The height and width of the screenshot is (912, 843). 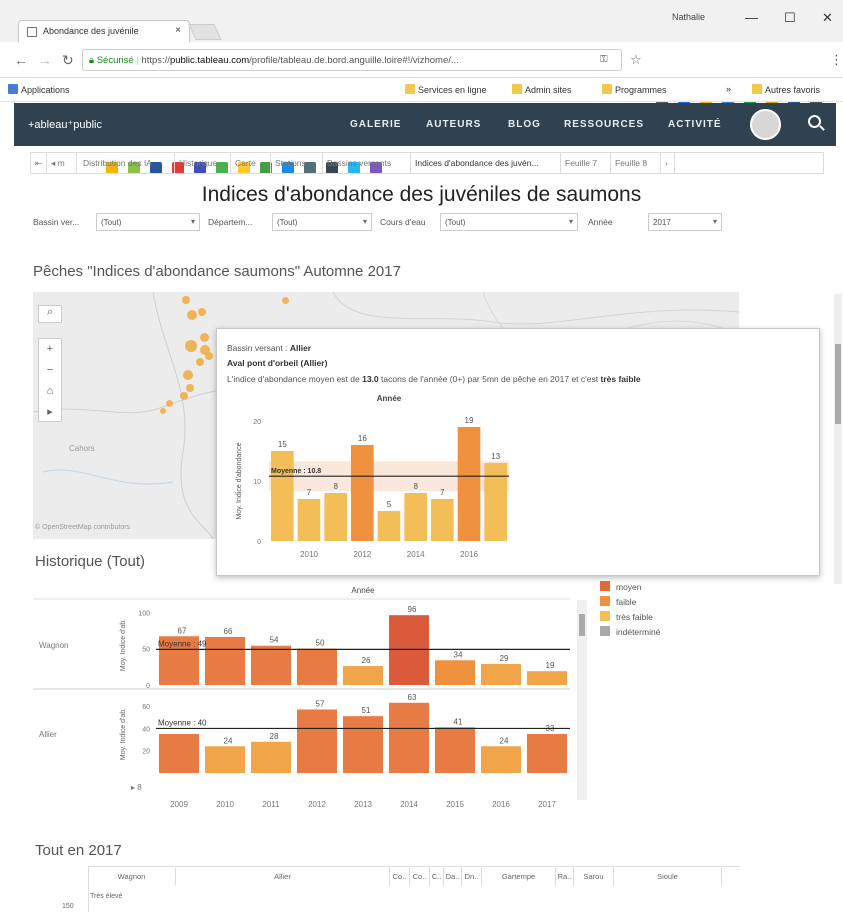 What do you see at coordinates (688, 17) in the screenshot?
I see `profile-name: Nathalie` at bounding box center [688, 17].